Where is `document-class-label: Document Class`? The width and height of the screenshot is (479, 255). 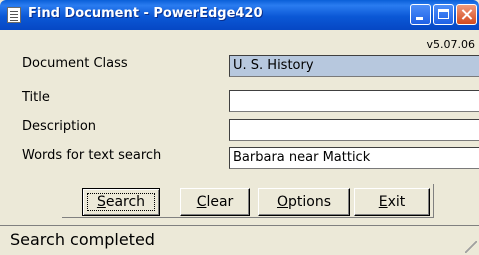
document-class-label: Document Class is located at coordinates (75, 63).